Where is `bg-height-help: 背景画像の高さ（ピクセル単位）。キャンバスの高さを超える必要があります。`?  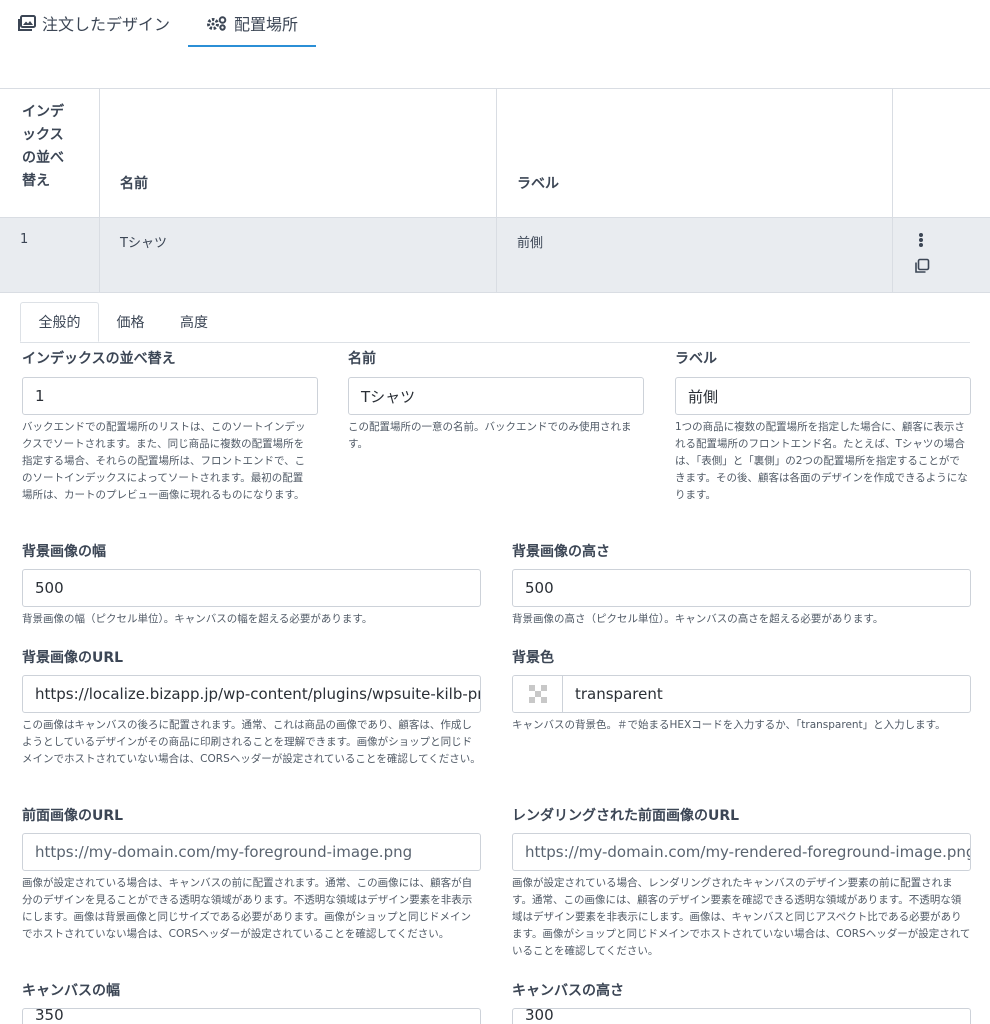 bg-height-help: 背景画像の高さ（ピクセル単位）。キャンバスの高さを超える必要があります。 is located at coordinates (698, 619).